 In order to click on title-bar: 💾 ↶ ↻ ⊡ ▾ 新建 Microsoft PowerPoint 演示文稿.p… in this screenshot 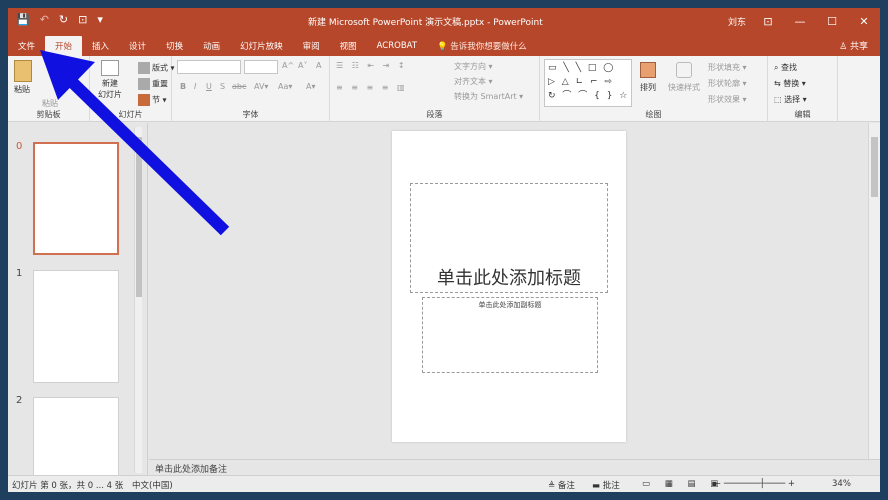, I will do `click(444, 21)`.